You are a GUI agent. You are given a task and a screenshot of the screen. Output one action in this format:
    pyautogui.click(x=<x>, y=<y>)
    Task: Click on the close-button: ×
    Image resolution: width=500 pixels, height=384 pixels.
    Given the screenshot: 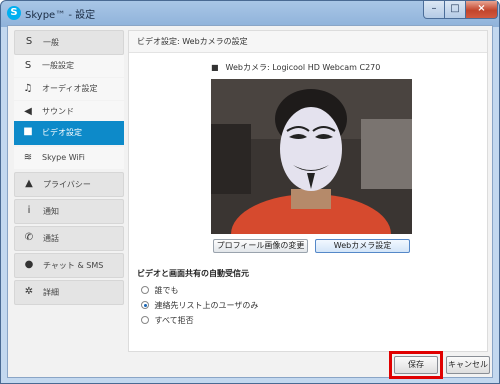 What is the action you would take?
    pyautogui.click(x=481, y=10)
    